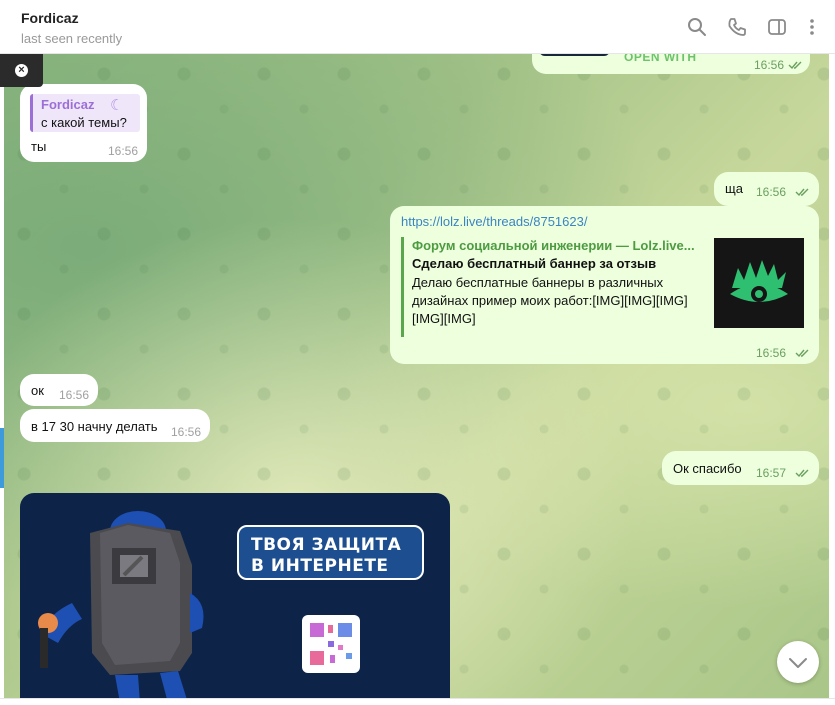 This screenshot has width=835, height=705. I want to click on sidebar-toggle-icon, so click(777, 27).